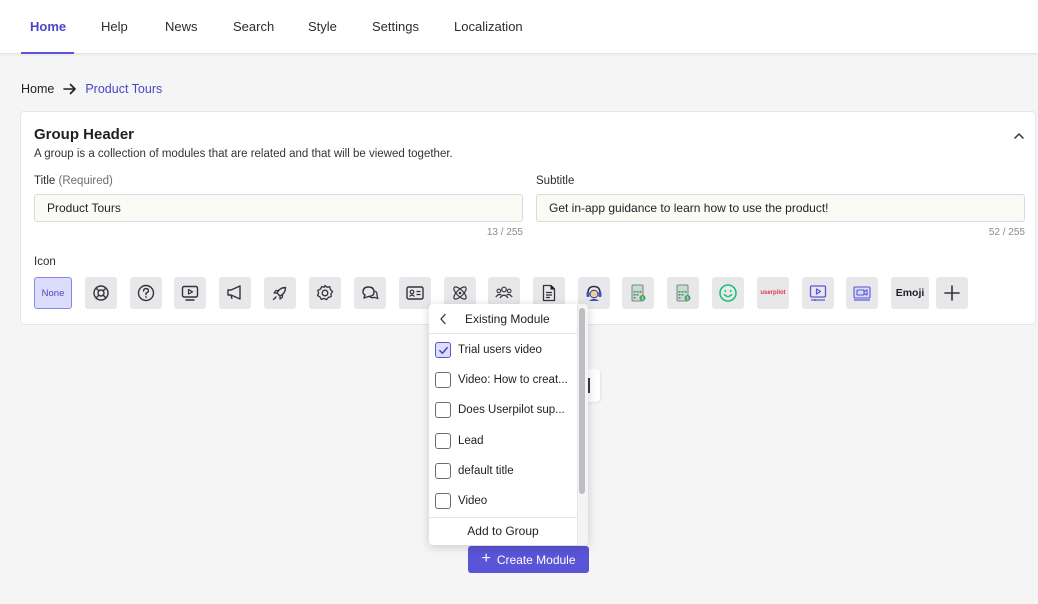  I want to click on tab-style: Style, so click(322, 27).